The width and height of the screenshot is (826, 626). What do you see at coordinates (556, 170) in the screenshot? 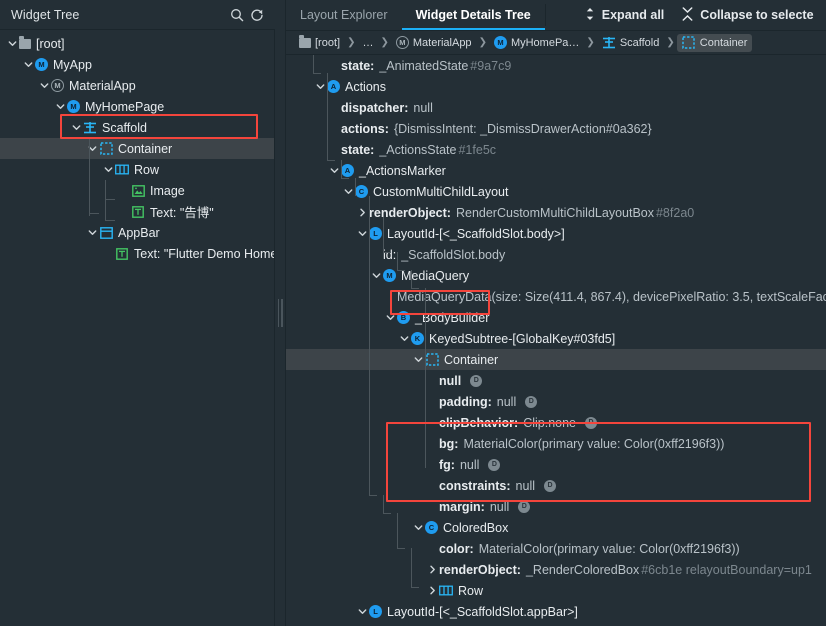
I see `tree-row: A _ActionsMarker` at bounding box center [556, 170].